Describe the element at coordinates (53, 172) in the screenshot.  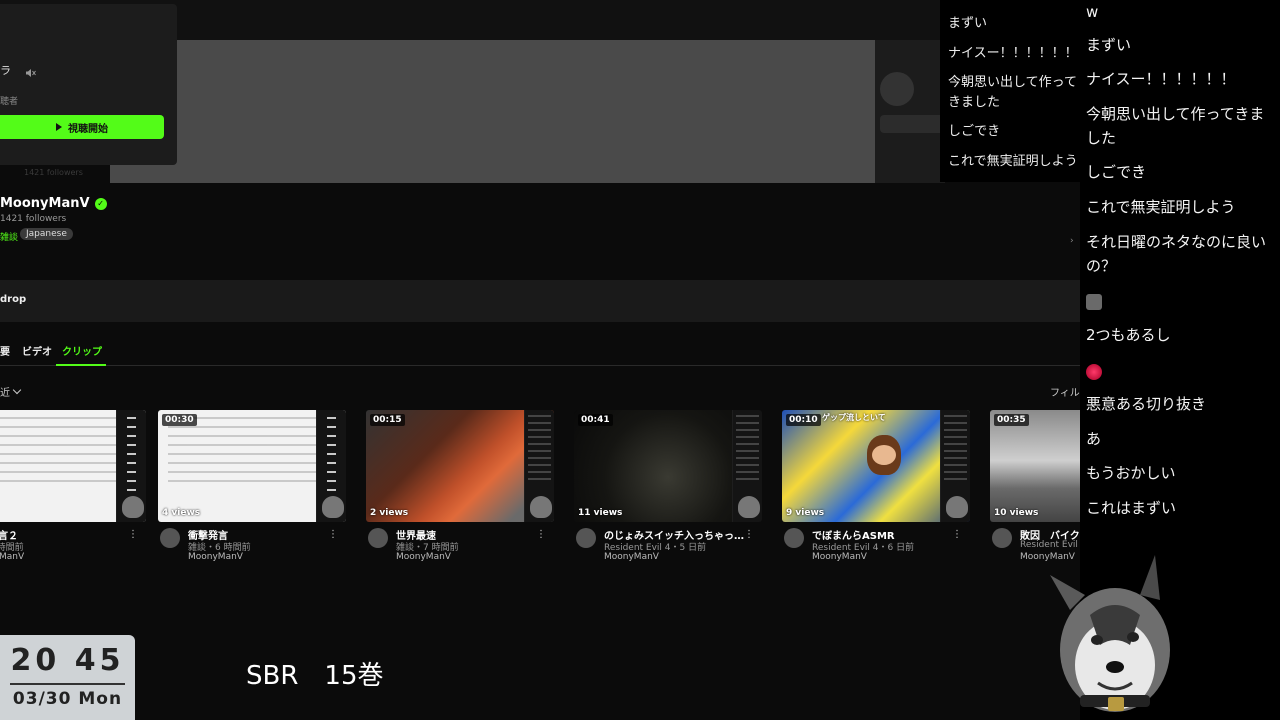
I see `ghost-followers: 1421 followers` at that location.